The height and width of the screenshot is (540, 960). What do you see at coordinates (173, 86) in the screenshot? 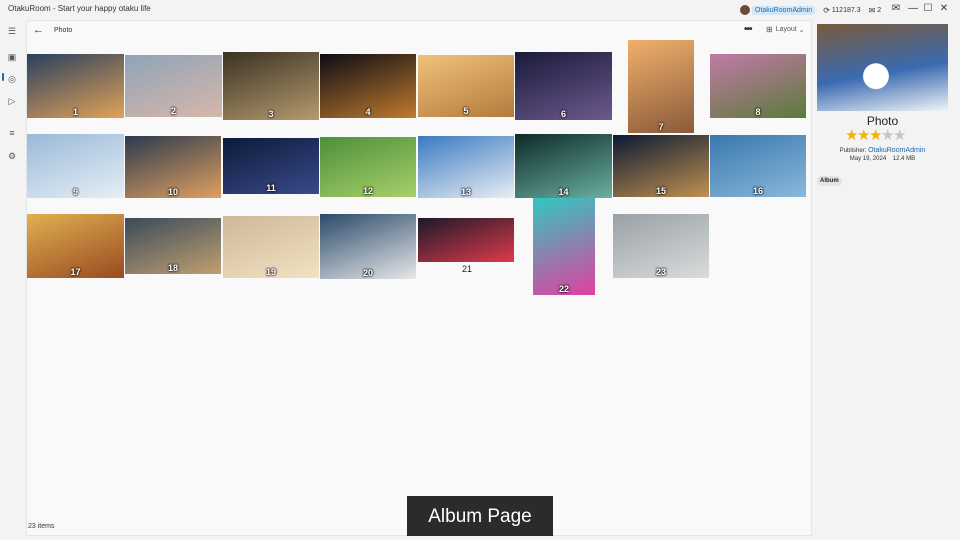
I see `photo-thumbnail: 2` at bounding box center [173, 86].